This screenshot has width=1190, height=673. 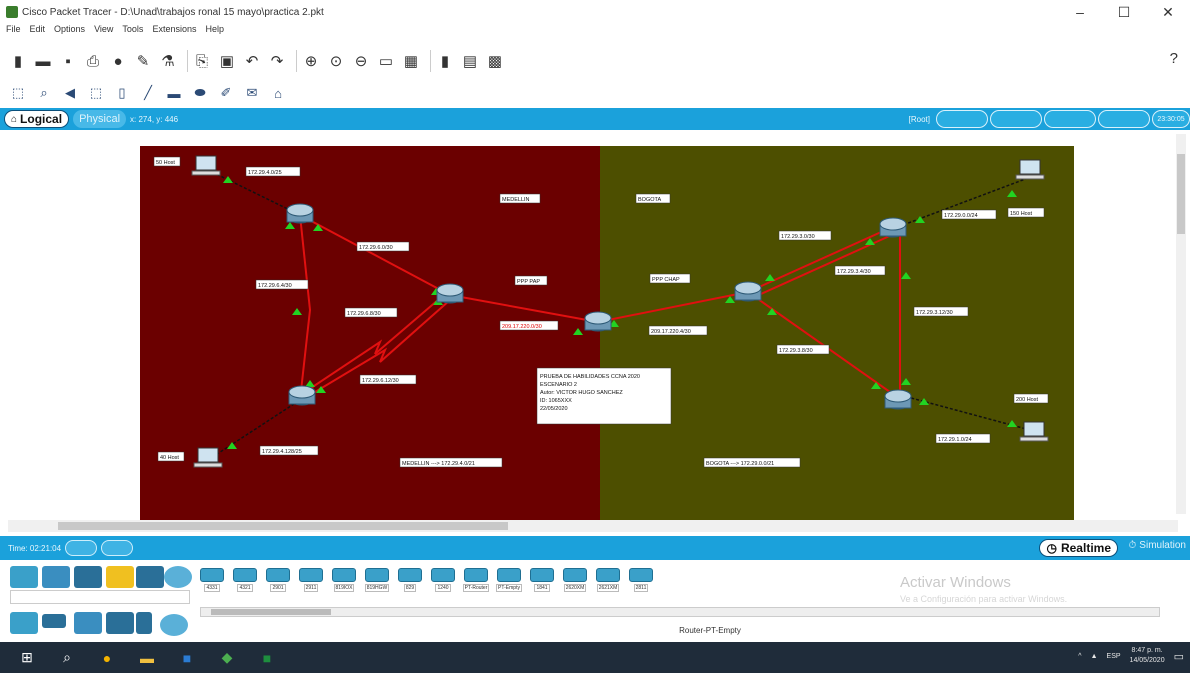 I want to click on palette-scrollbar, so click(x=680, y=612).